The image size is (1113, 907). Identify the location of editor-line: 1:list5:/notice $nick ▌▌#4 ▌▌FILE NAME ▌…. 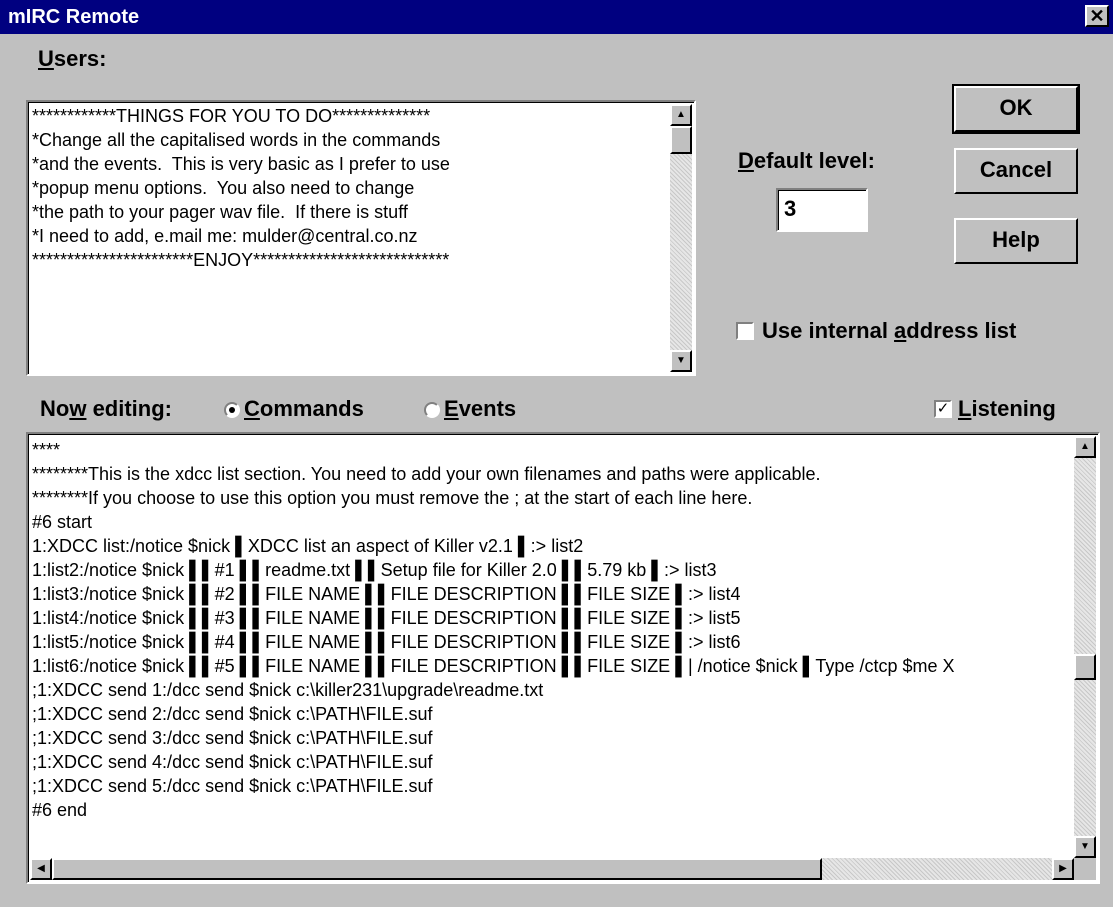
(386, 642).